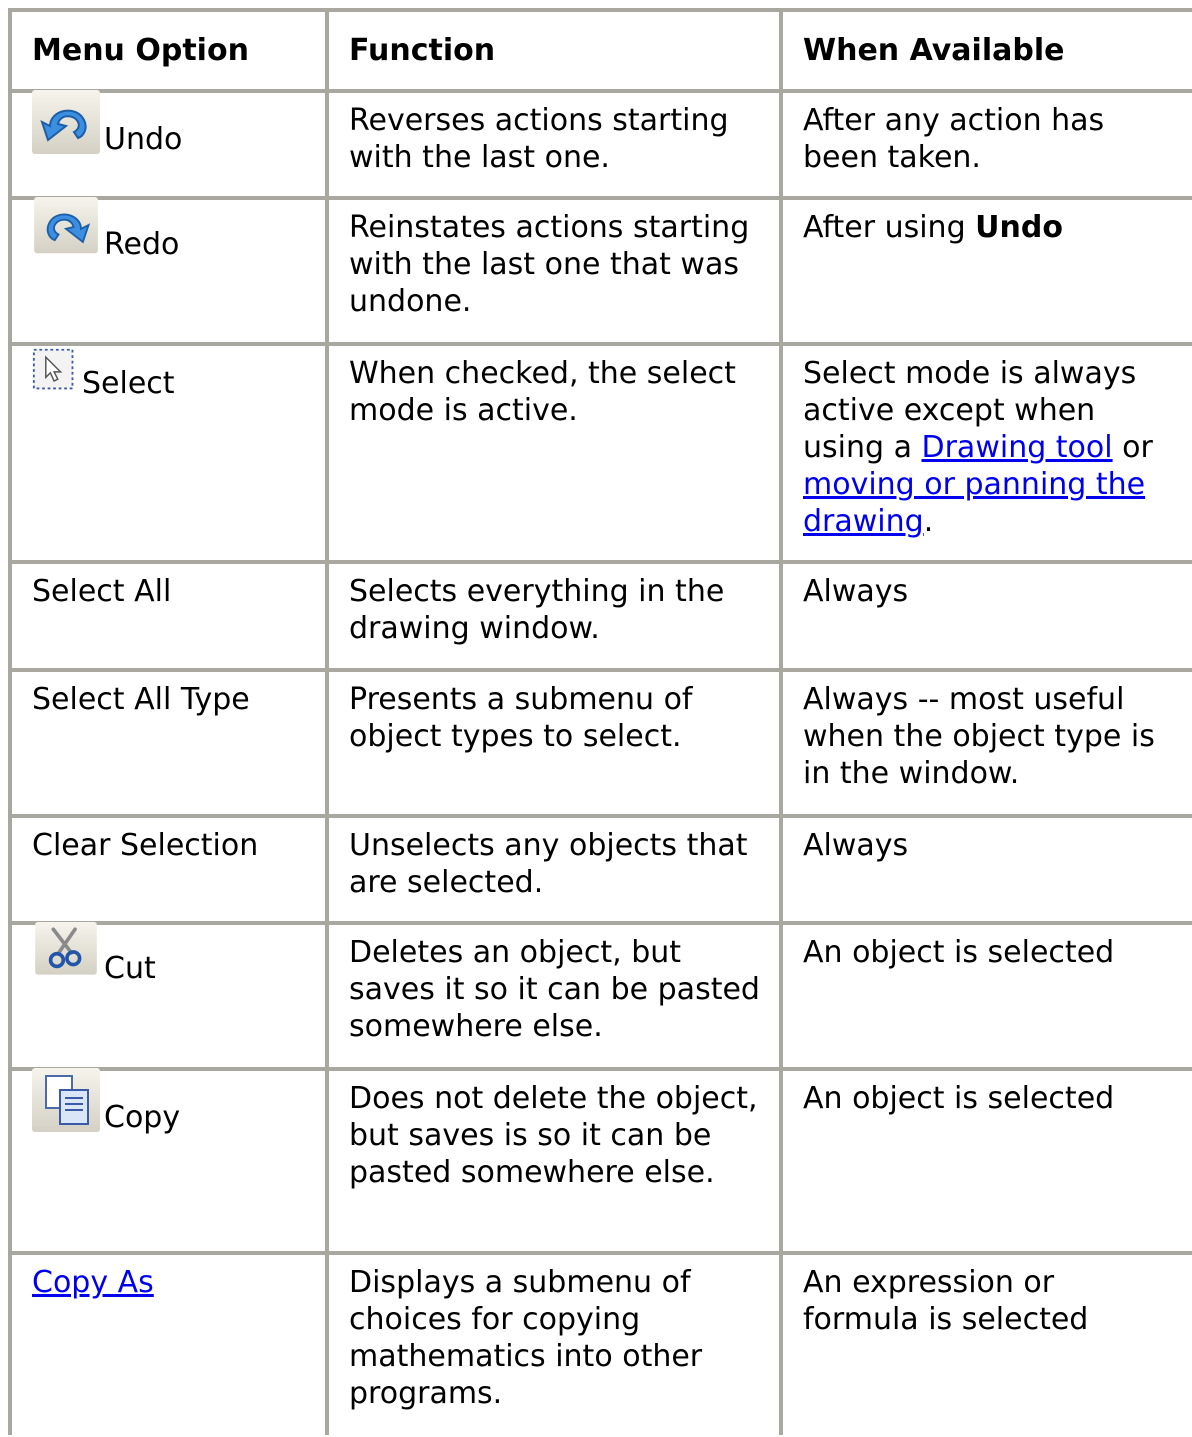 This screenshot has width=1192, height=1437. Describe the element at coordinates (66, 122) in the screenshot. I see `undo-icon` at that location.